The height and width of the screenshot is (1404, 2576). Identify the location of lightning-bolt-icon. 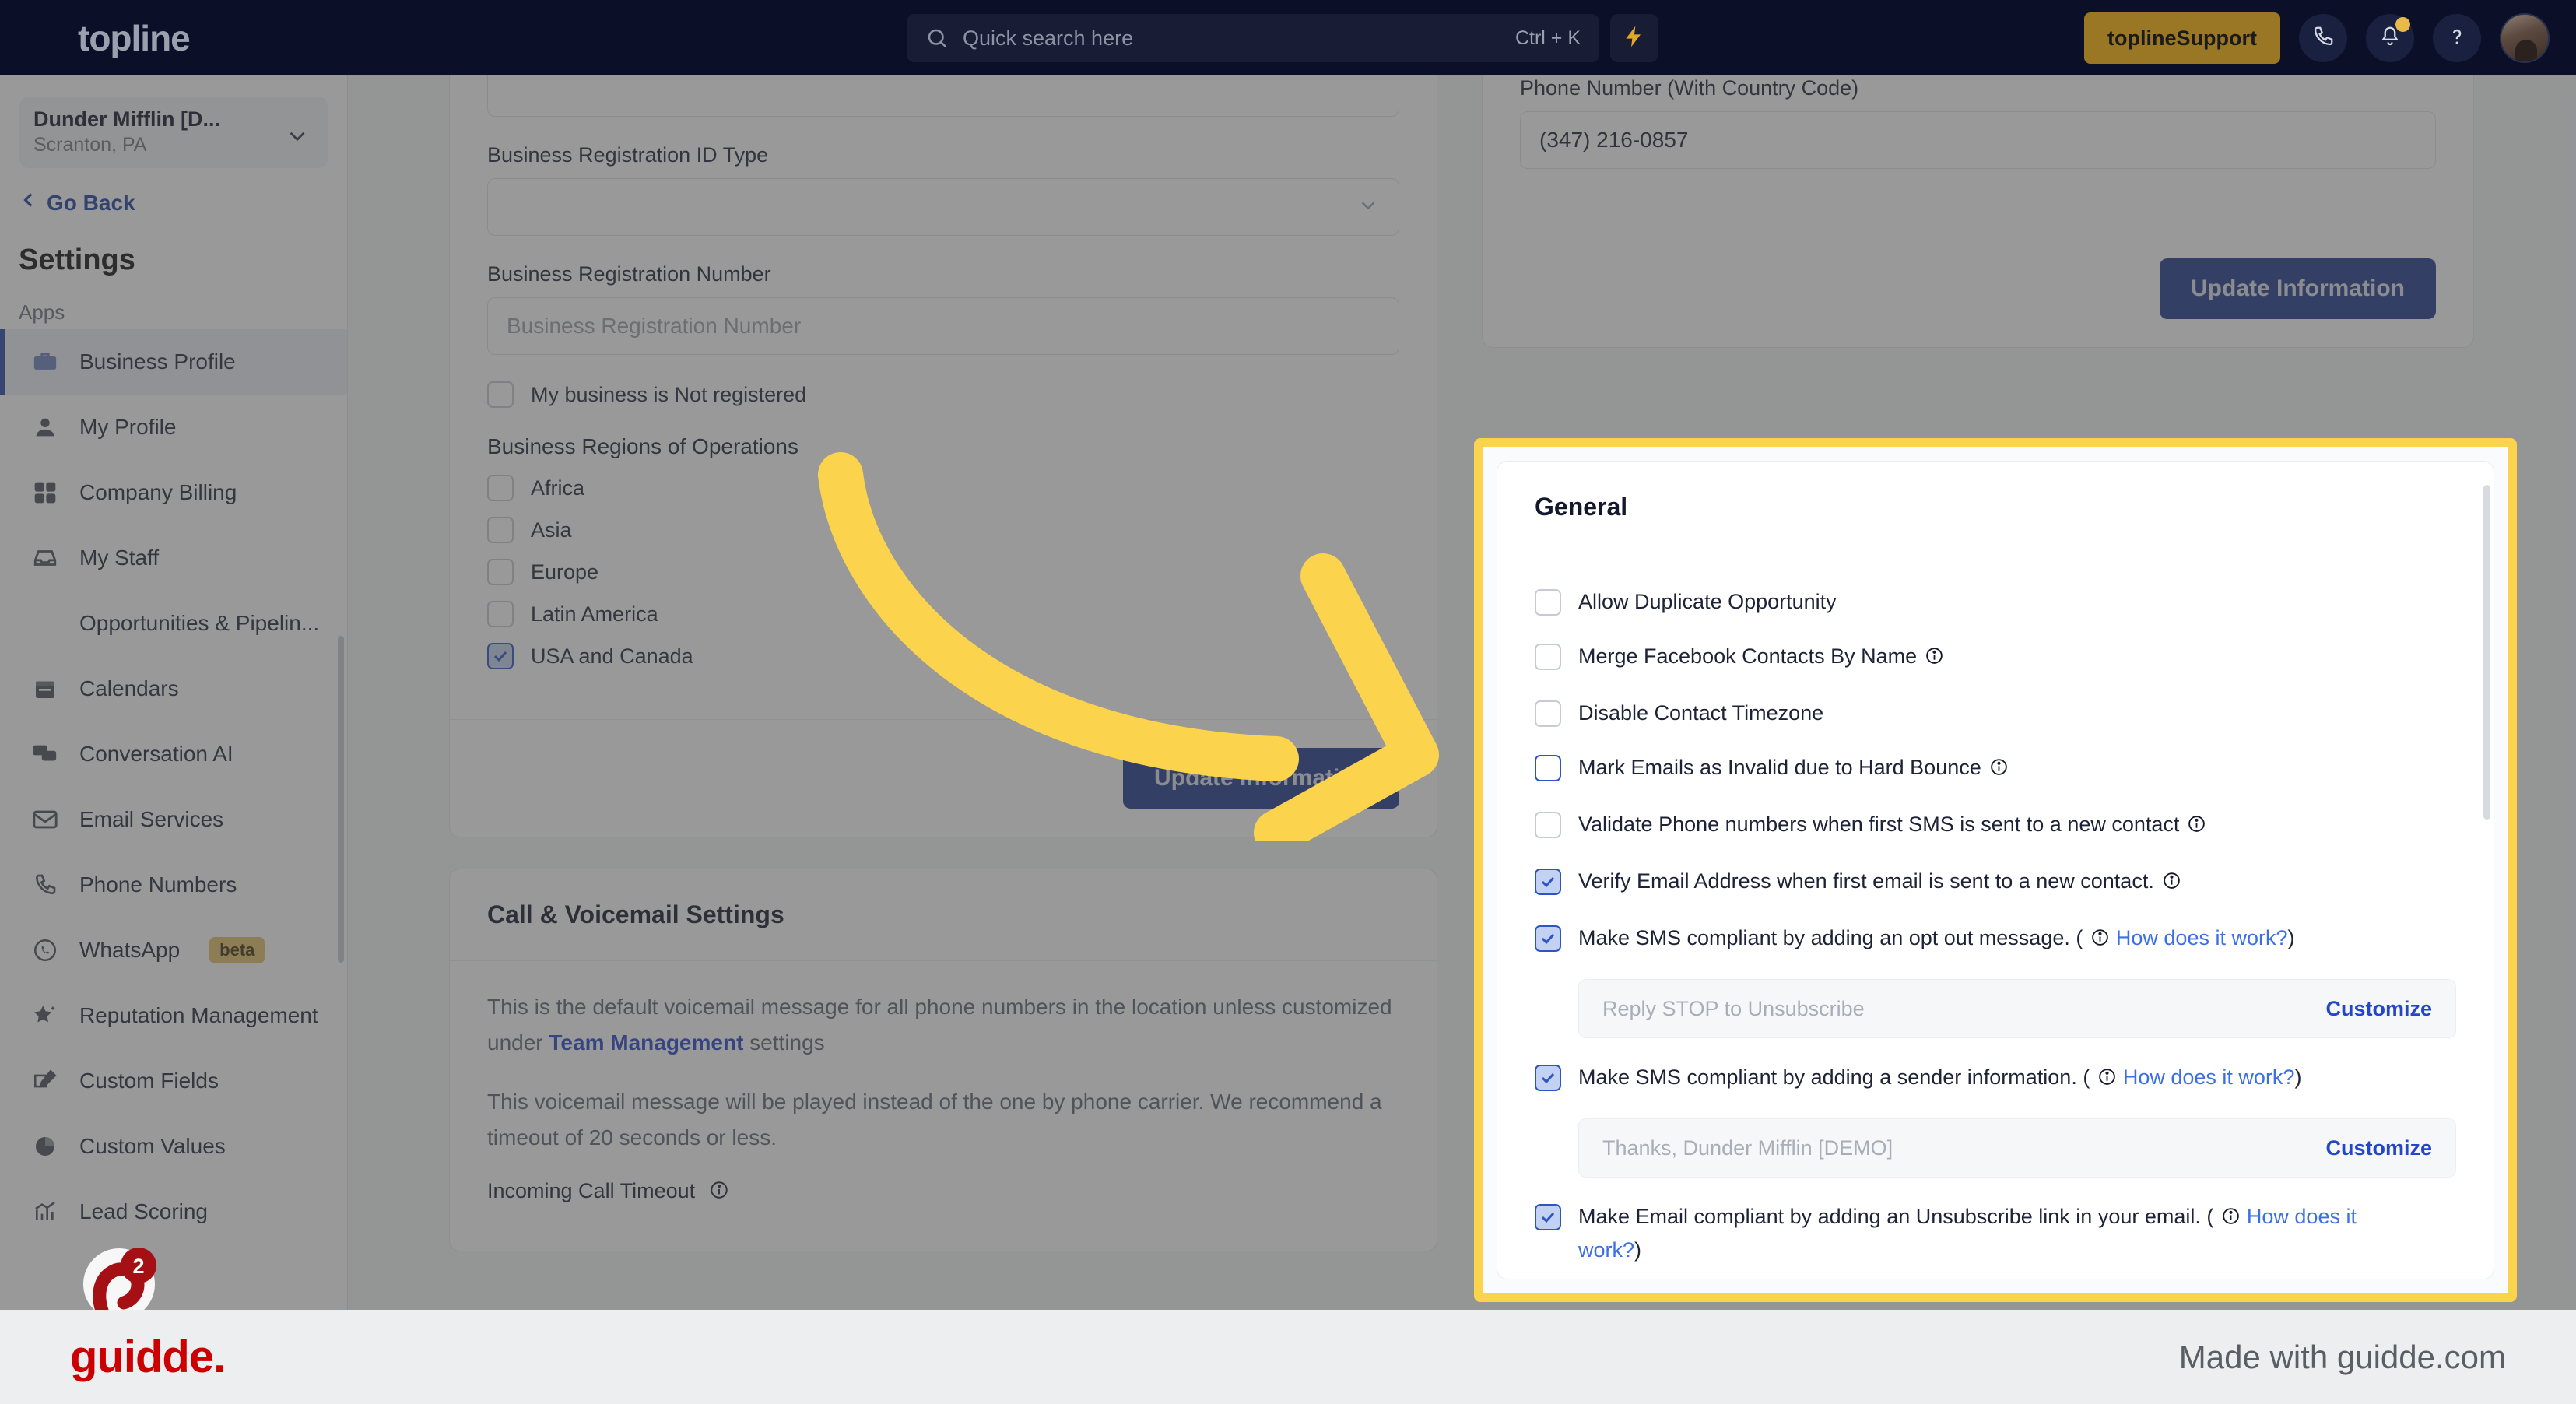
(1635, 38).